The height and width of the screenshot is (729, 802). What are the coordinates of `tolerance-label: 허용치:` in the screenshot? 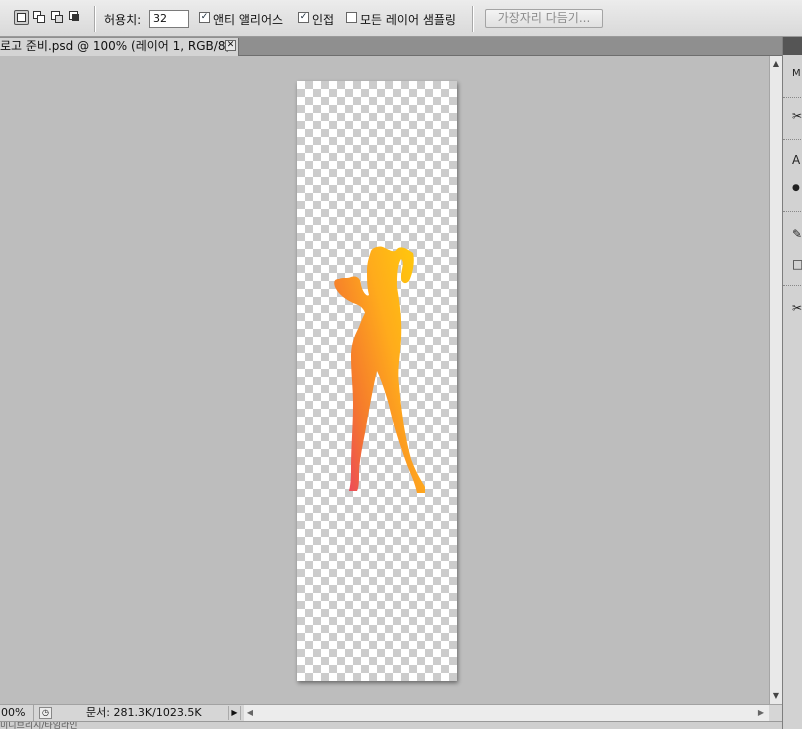 It's located at (123, 20).